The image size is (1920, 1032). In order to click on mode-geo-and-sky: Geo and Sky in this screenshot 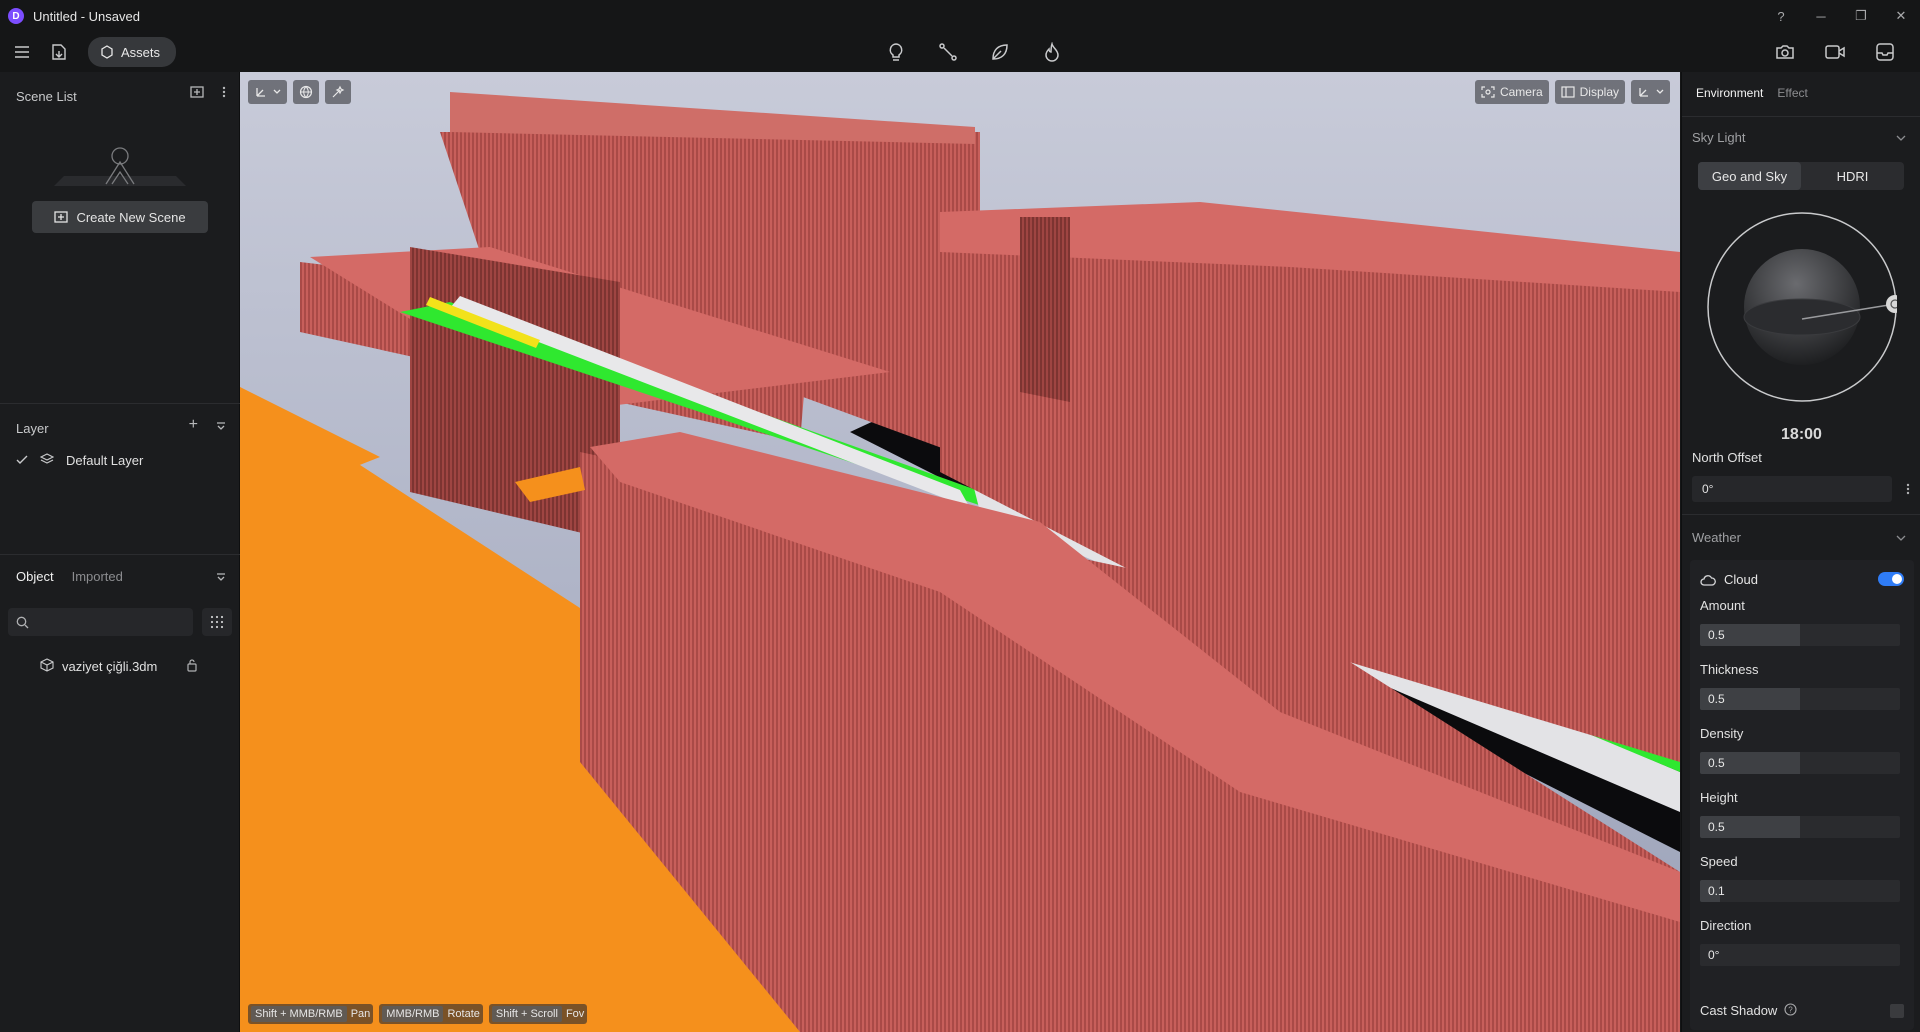, I will do `click(1749, 176)`.